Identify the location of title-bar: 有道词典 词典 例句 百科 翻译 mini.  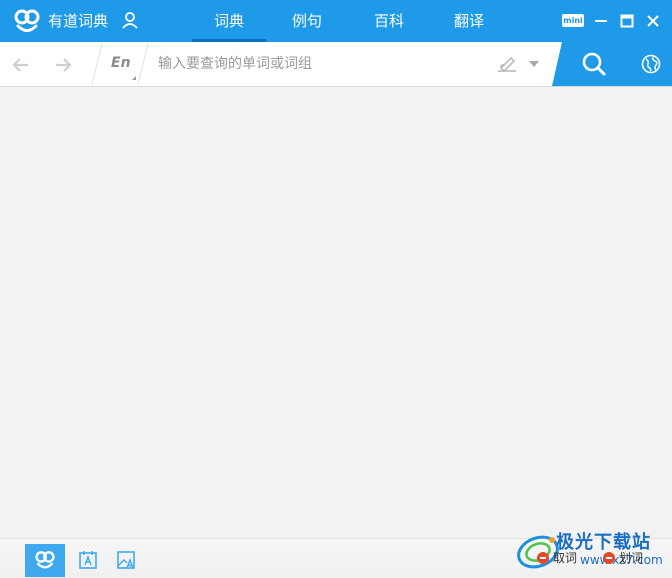
(336, 21).